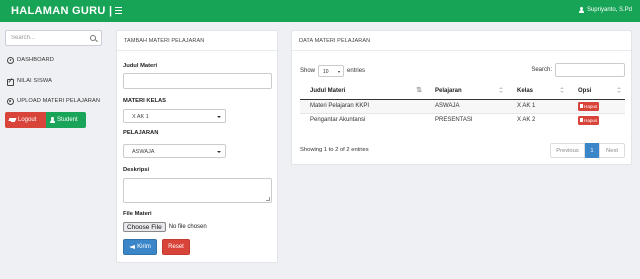 The image size is (640, 279). Describe the element at coordinates (174, 116) in the screenshot. I see `kelas-select: X AK 1` at that location.